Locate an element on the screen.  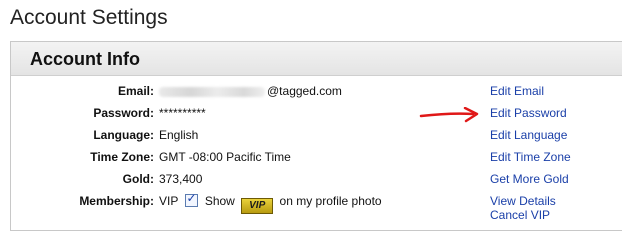
get-more-gold-link: Get More Gold is located at coordinates (529, 179).